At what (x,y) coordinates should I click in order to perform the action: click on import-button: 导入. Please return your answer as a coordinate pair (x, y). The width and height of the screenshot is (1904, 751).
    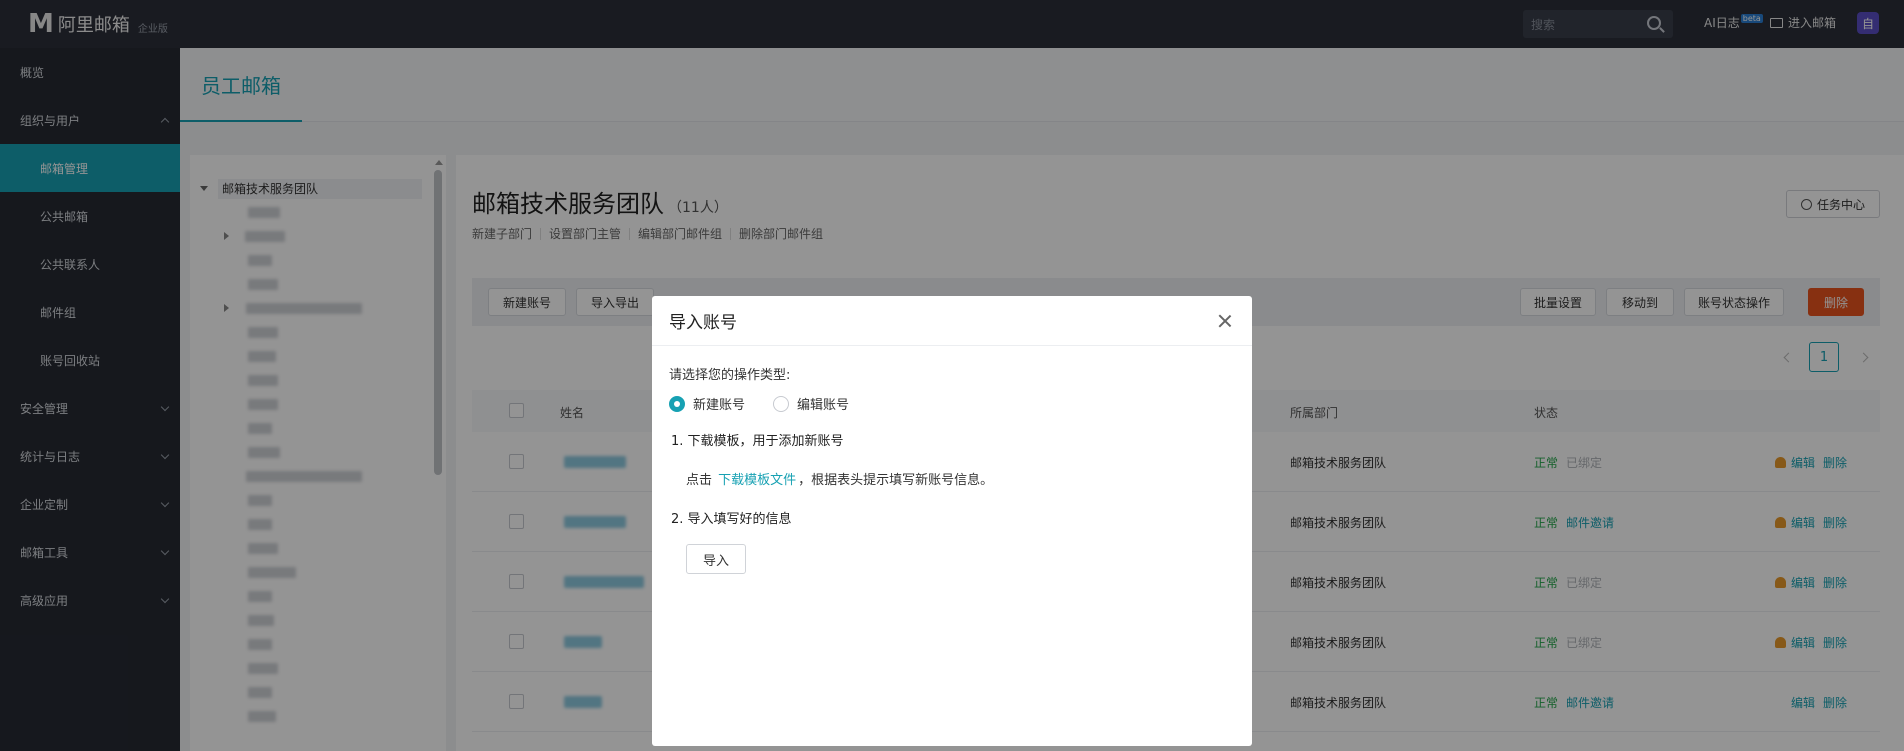
    Looking at the image, I should click on (716, 559).